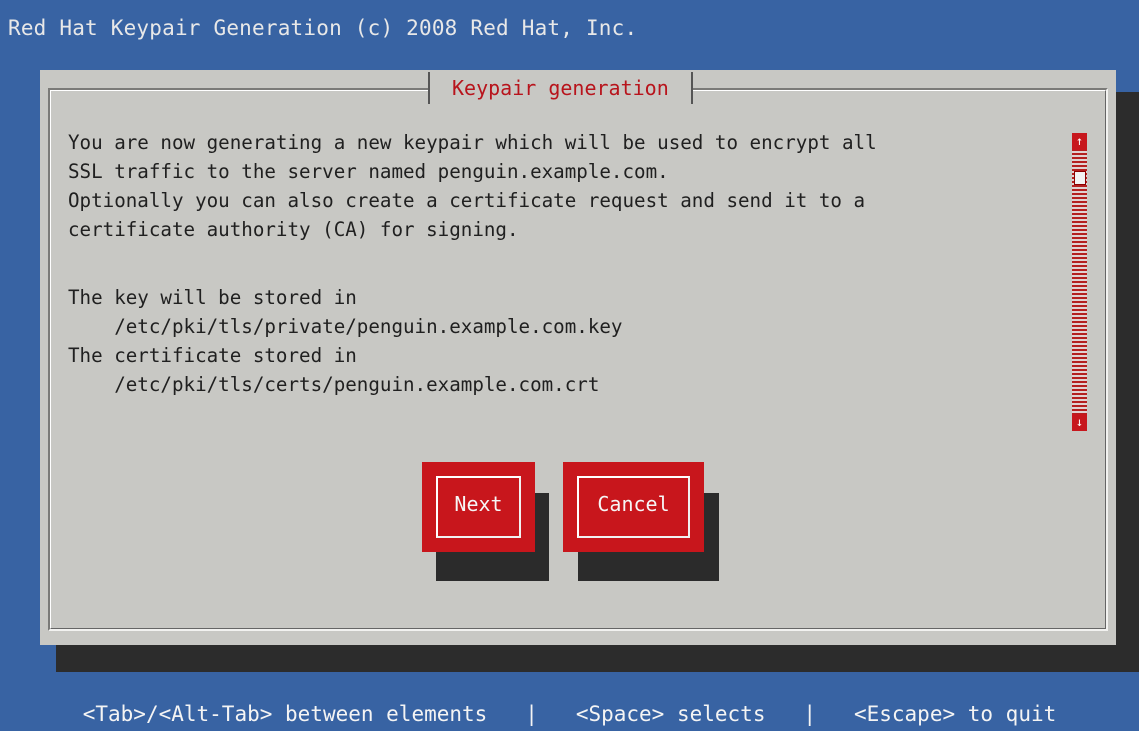 The width and height of the screenshot is (1139, 731). What do you see at coordinates (293, 229) in the screenshot?
I see `message-line-4: certificate authority (CA) for signing.` at bounding box center [293, 229].